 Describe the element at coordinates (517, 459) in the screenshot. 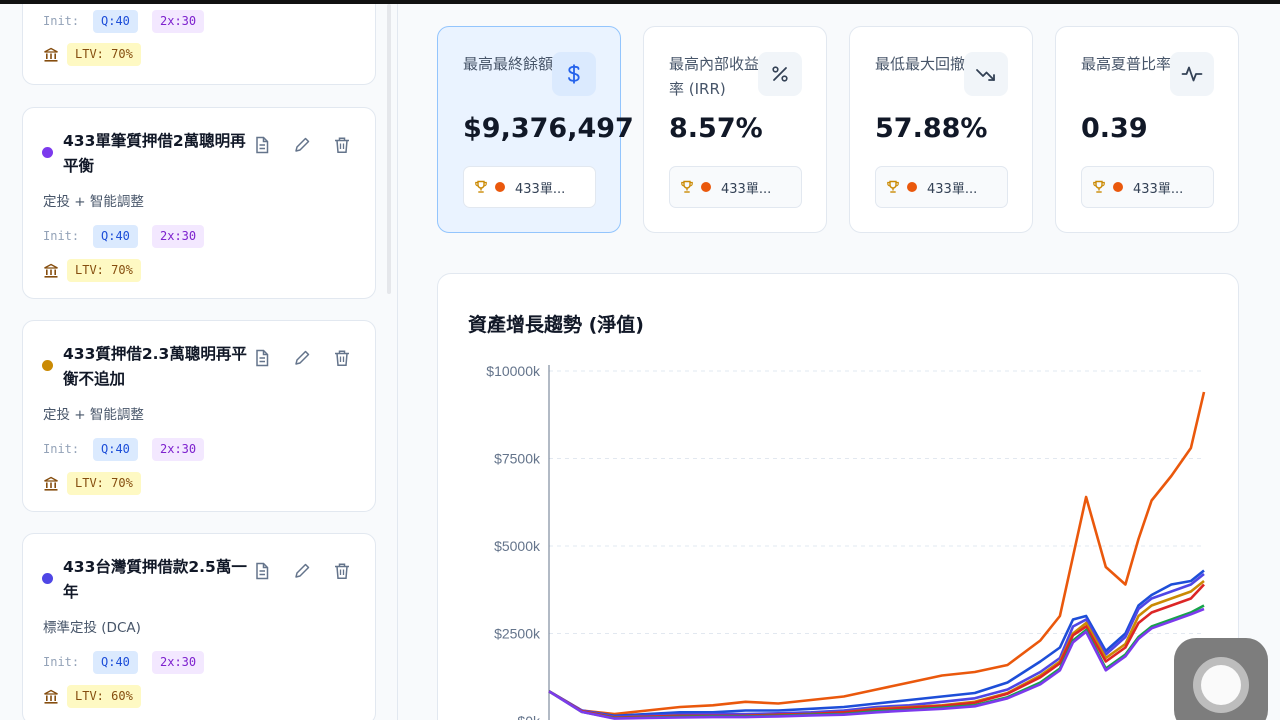

I see `y-tick-label: $7500k` at that location.